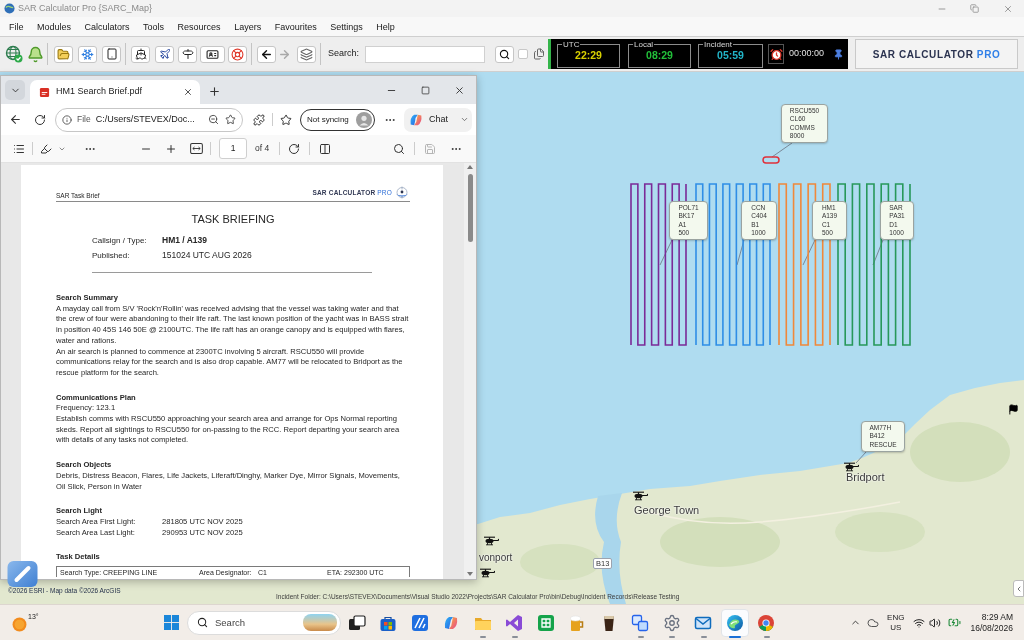 This screenshot has width=1024, height=640. I want to click on snowflake-button, so click(87, 54).